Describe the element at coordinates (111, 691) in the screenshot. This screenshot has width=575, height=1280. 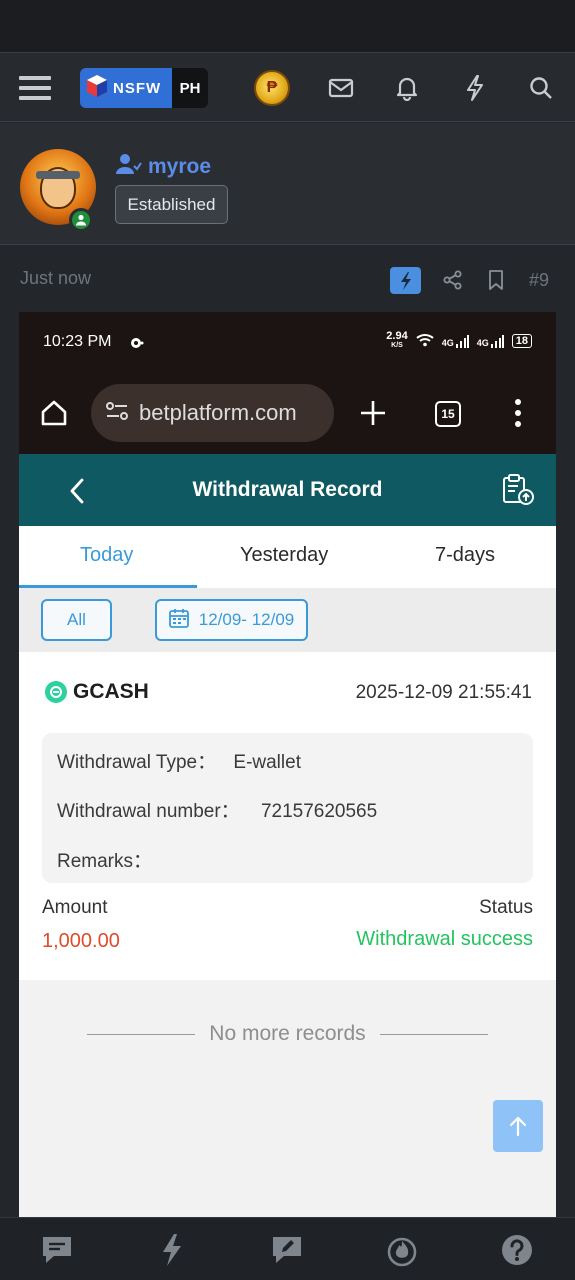
I see `payment-method-name: GCASH` at that location.